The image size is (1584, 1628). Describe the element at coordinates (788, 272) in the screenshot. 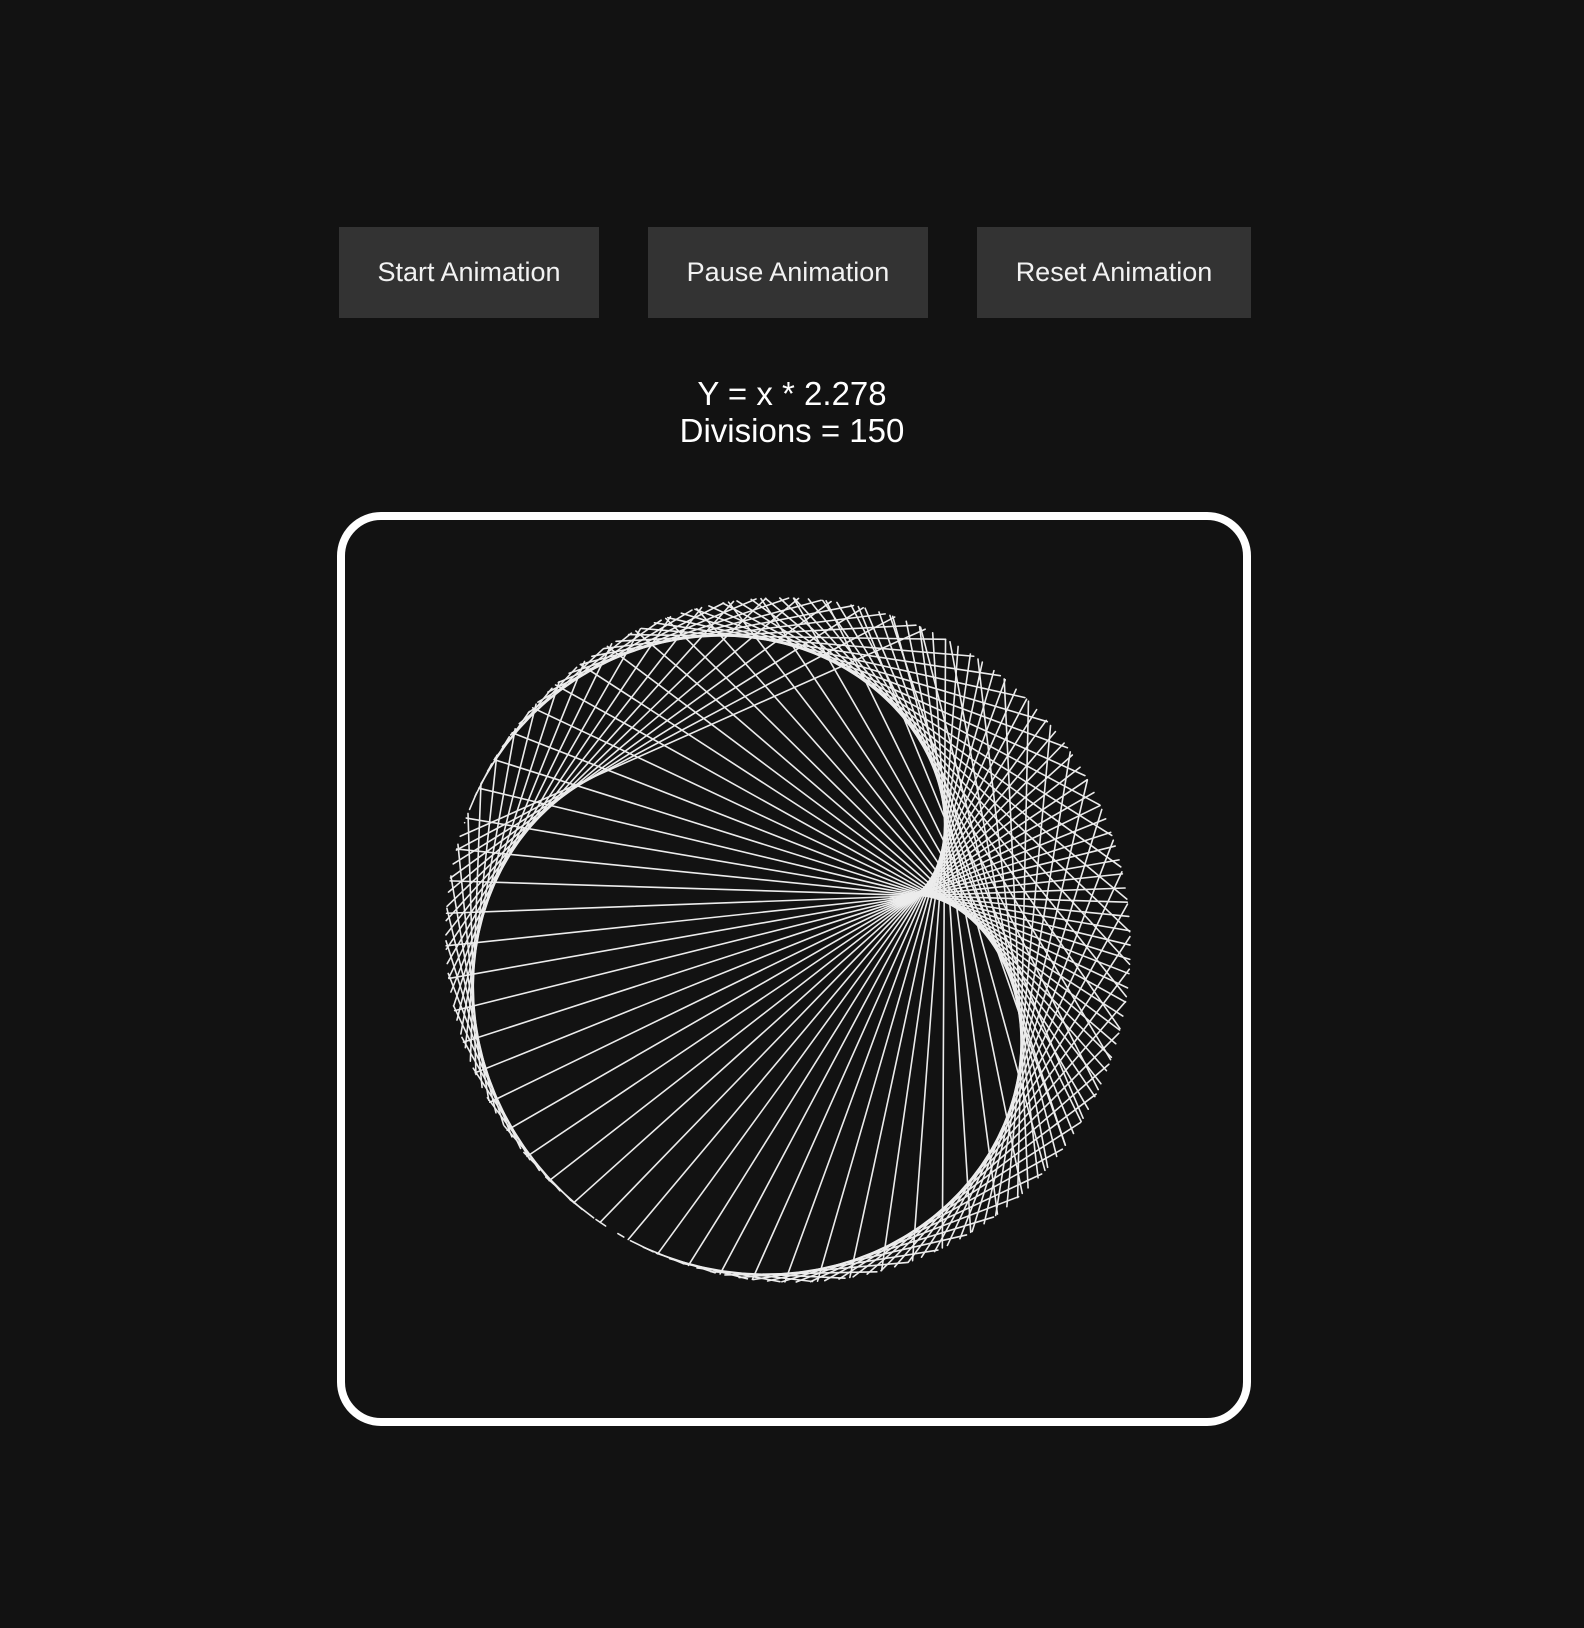

I see `pause-animation-button: Pause Animation` at that location.